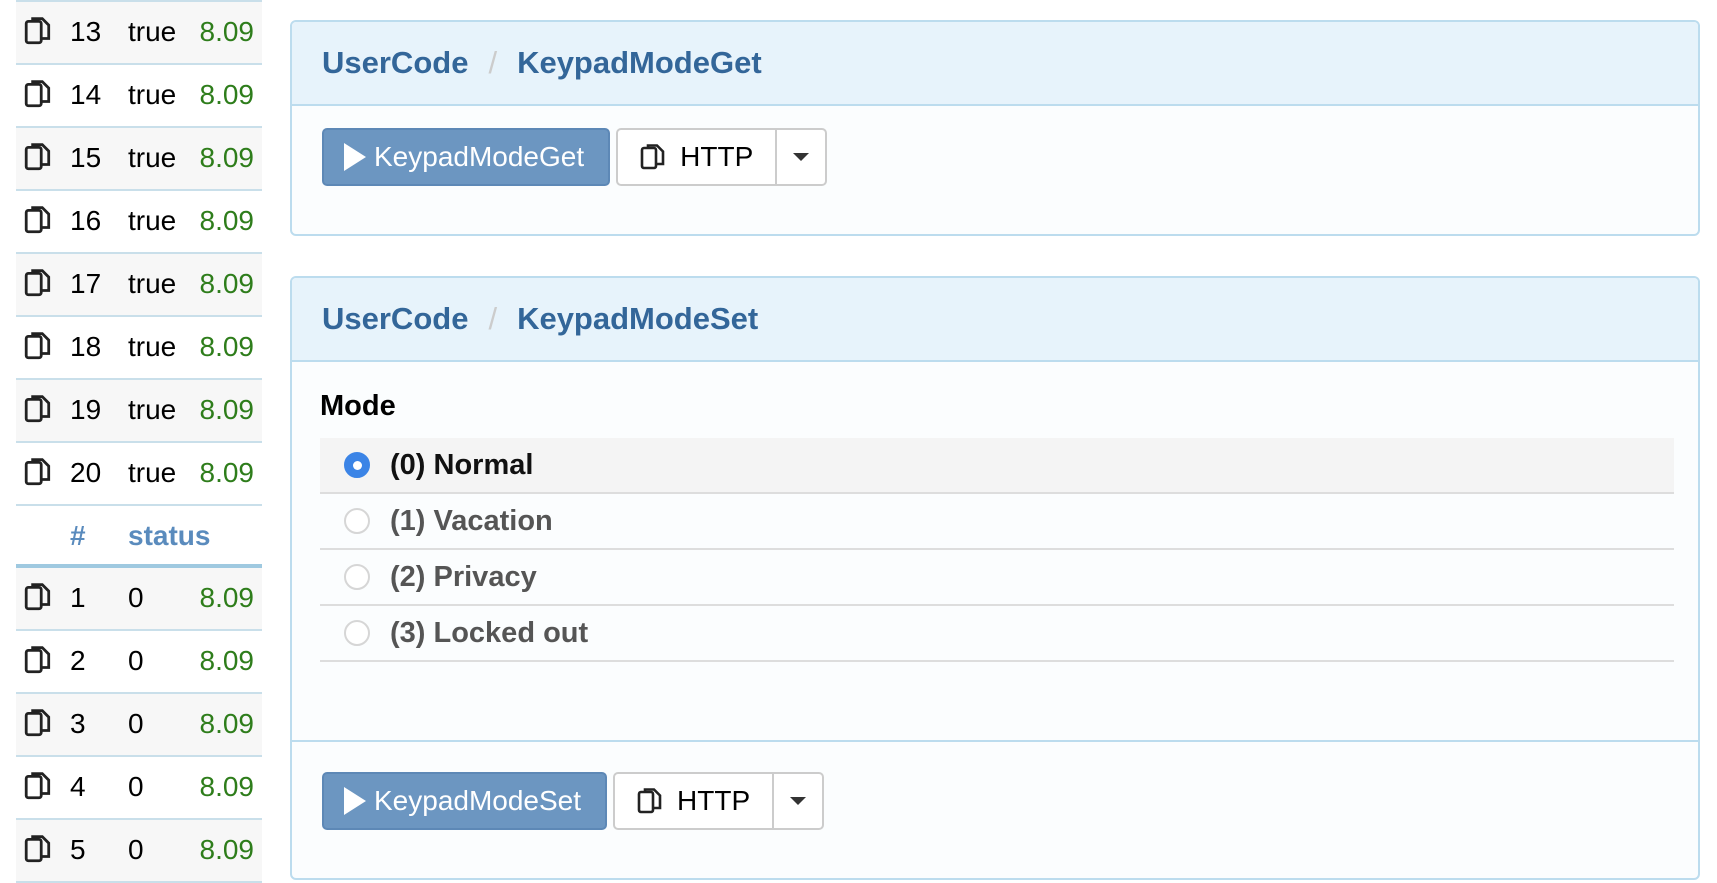 Image resolution: width=1717 pixels, height=883 pixels. Describe the element at coordinates (86, 94) in the screenshot. I see `row-number: 14` at that location.